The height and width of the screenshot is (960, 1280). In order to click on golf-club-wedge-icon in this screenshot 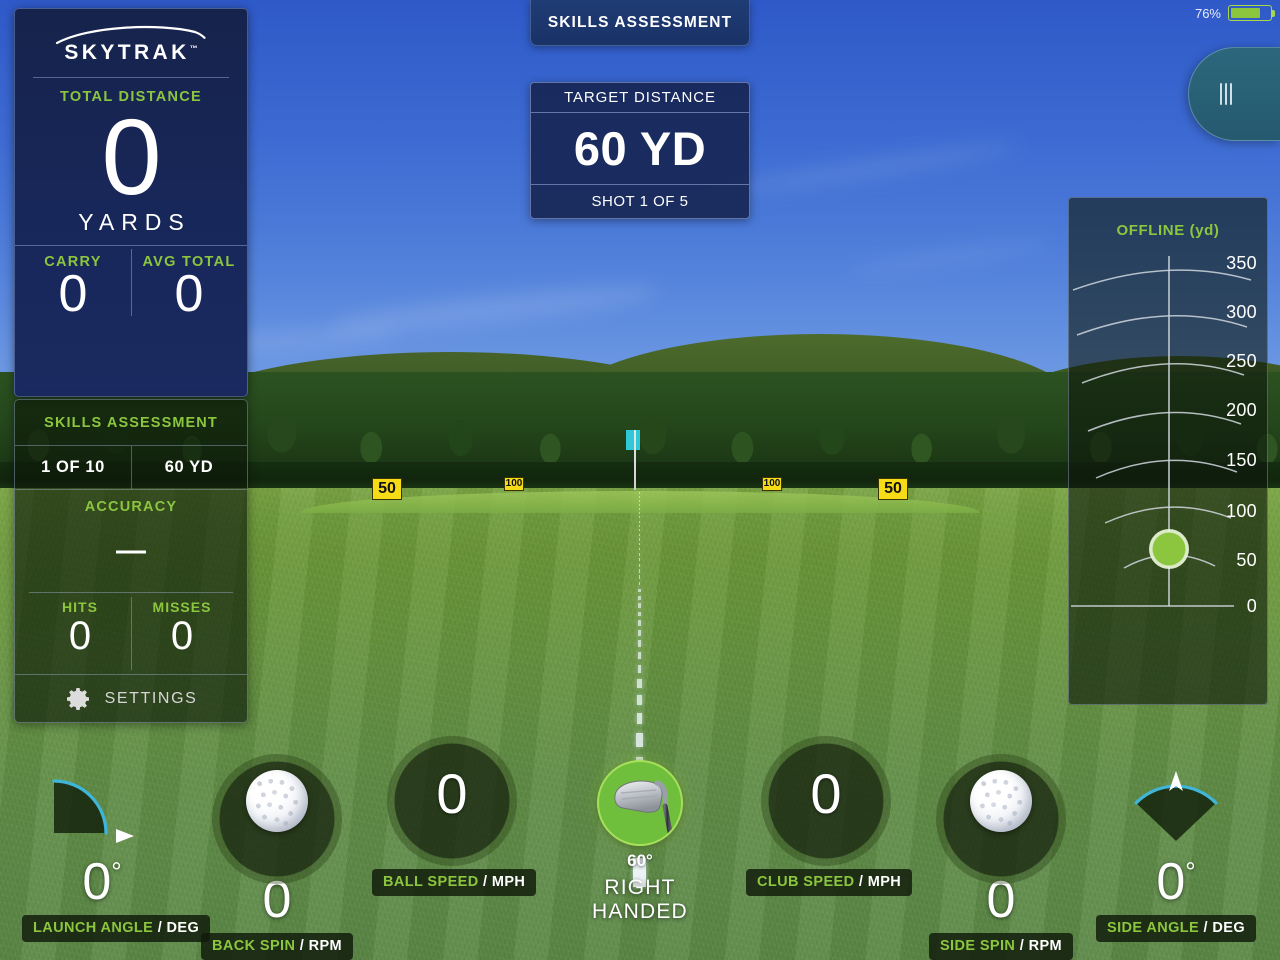, I will do `click(643, 807)`.